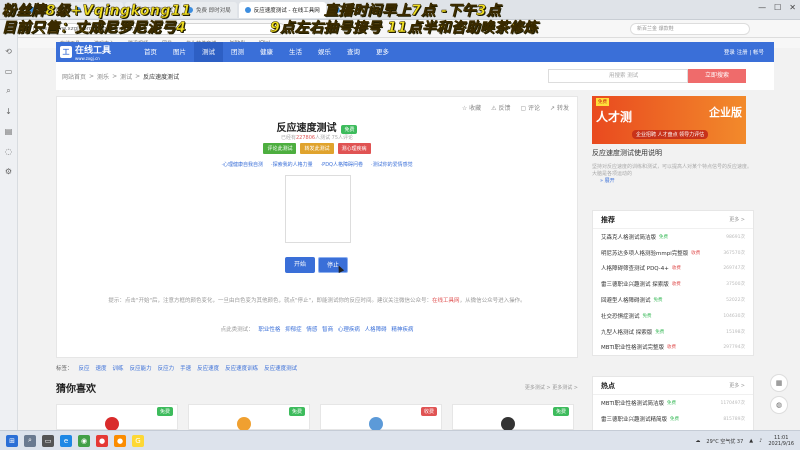 The height and width of the screenshot is (450, 800). Describe the element at coordinates (690, 29) in the screenshot. I see `browser-search-input: 新百兰金 爆款鞋` at that location.